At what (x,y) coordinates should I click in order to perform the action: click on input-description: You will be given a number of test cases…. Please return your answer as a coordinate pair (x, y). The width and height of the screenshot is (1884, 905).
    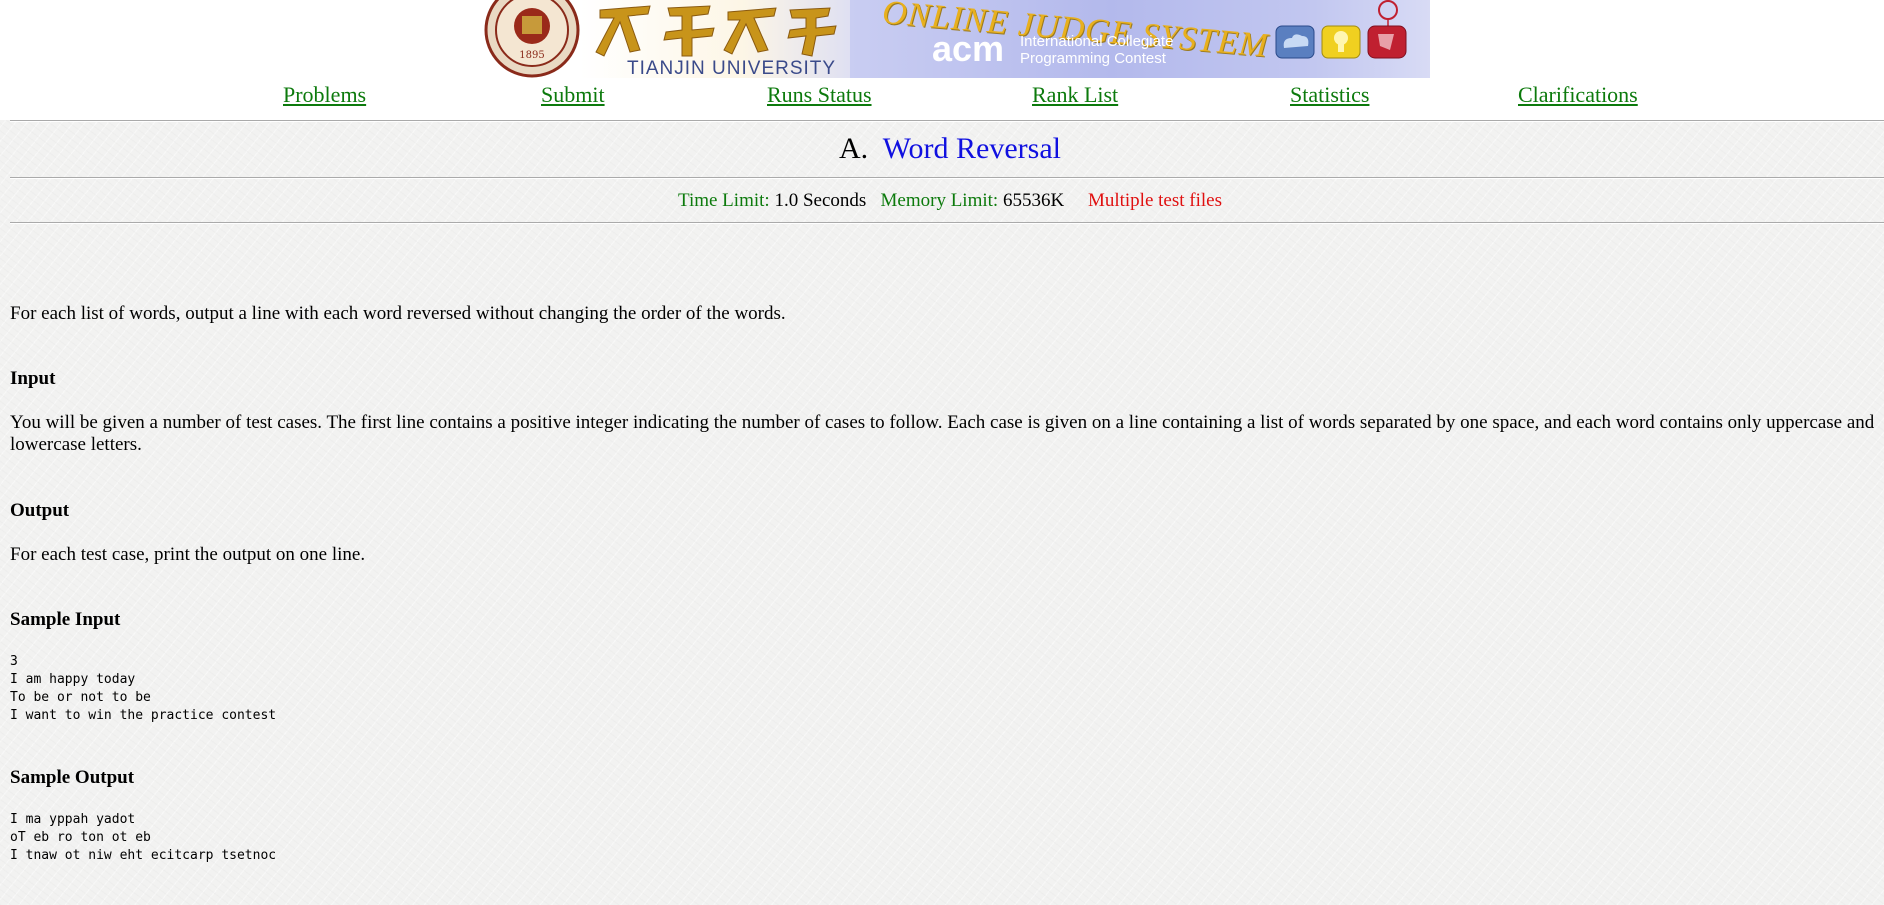
    Looking at the image, I should click on (942, 433).